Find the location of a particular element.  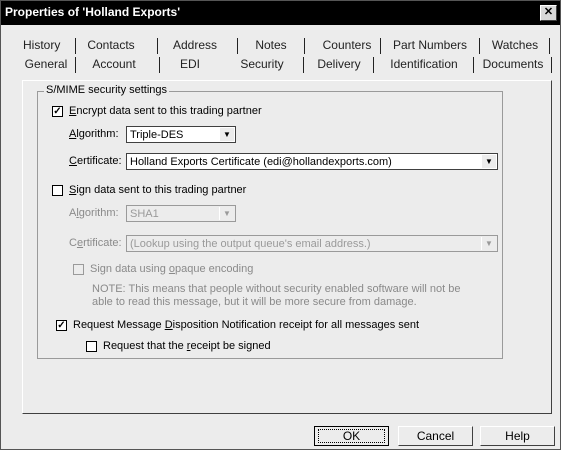

ok-button: OK is located at coordinates (351, 436).